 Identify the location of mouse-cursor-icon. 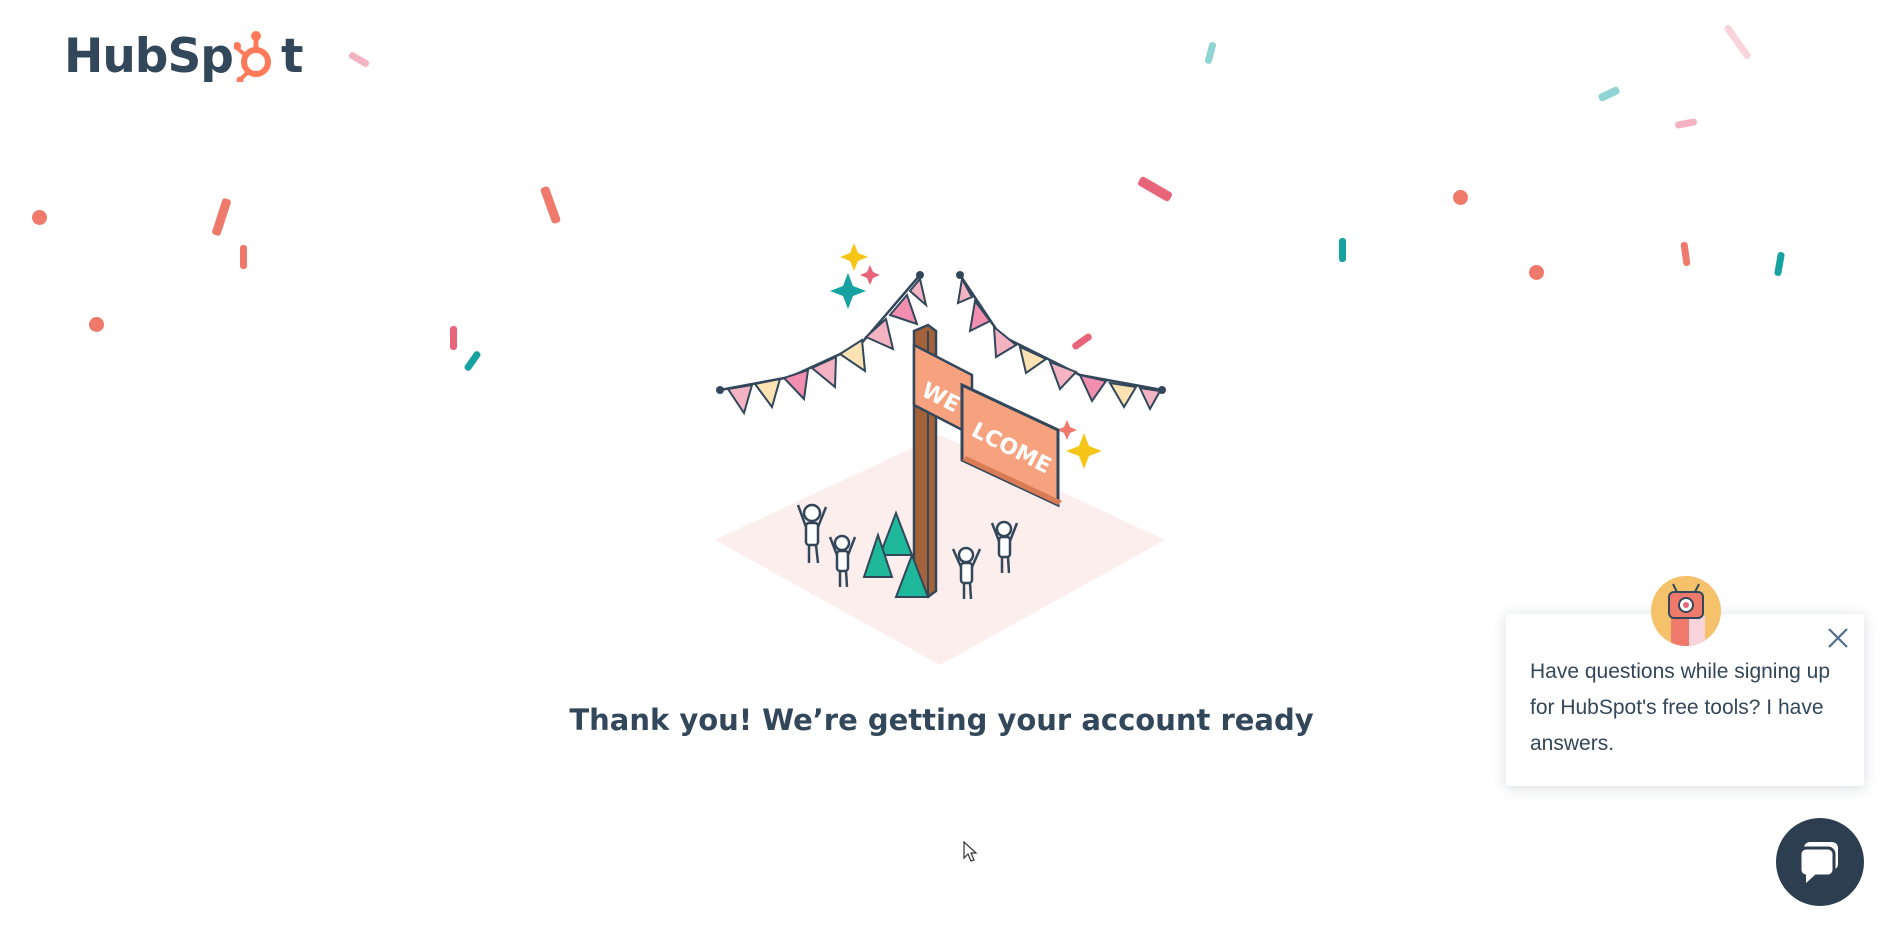
(971, 854).